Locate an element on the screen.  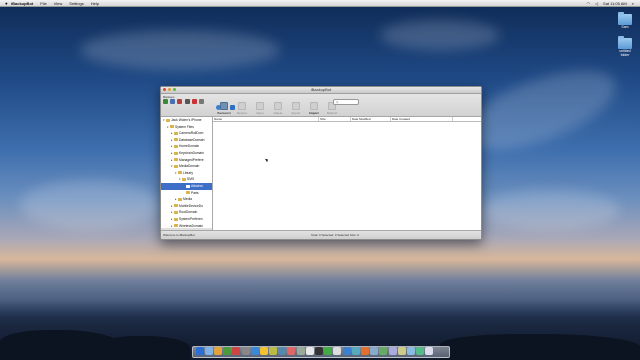
desktop-icon-sam: Sam is located at coordinates (625, 20).